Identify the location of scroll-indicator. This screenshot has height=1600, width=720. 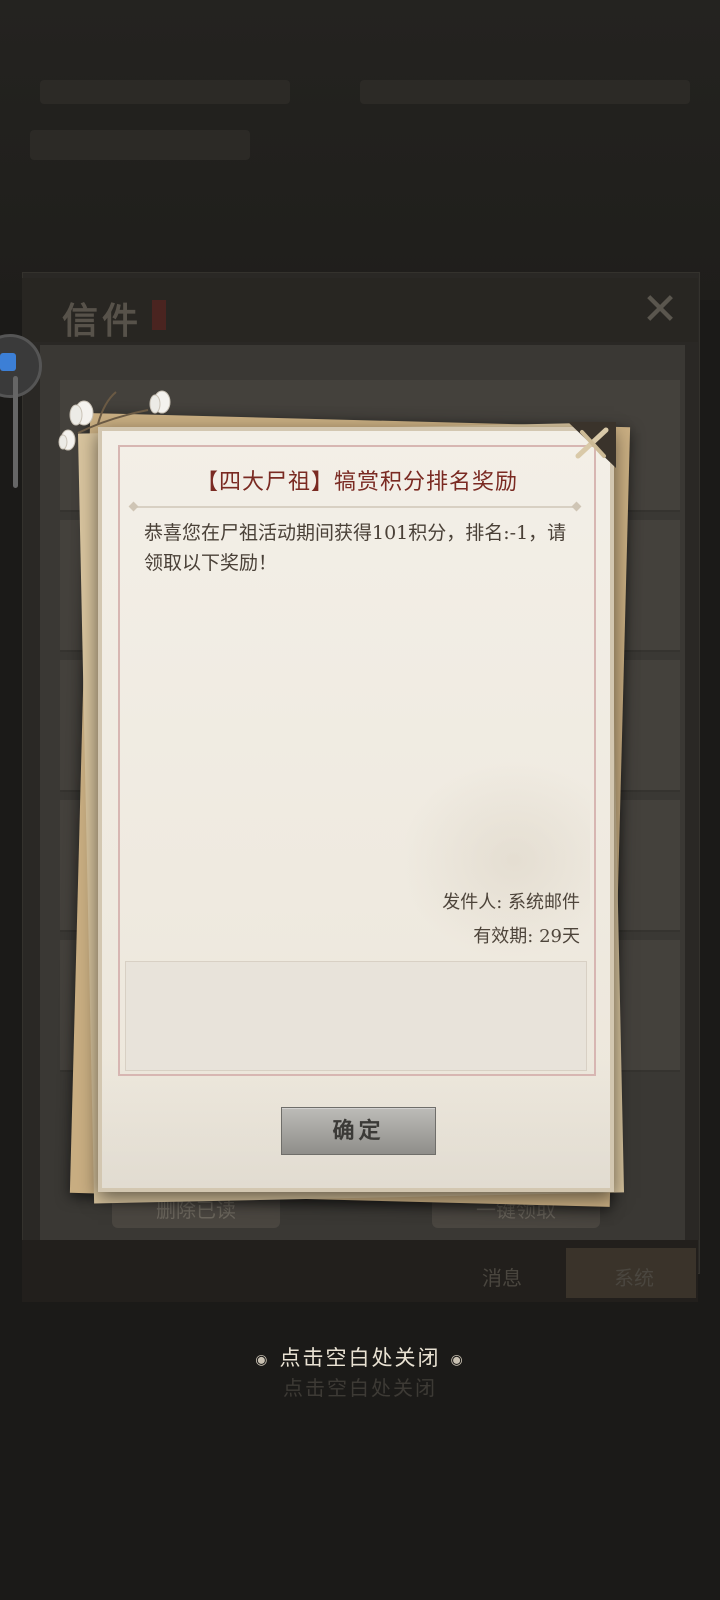
(15, 432).